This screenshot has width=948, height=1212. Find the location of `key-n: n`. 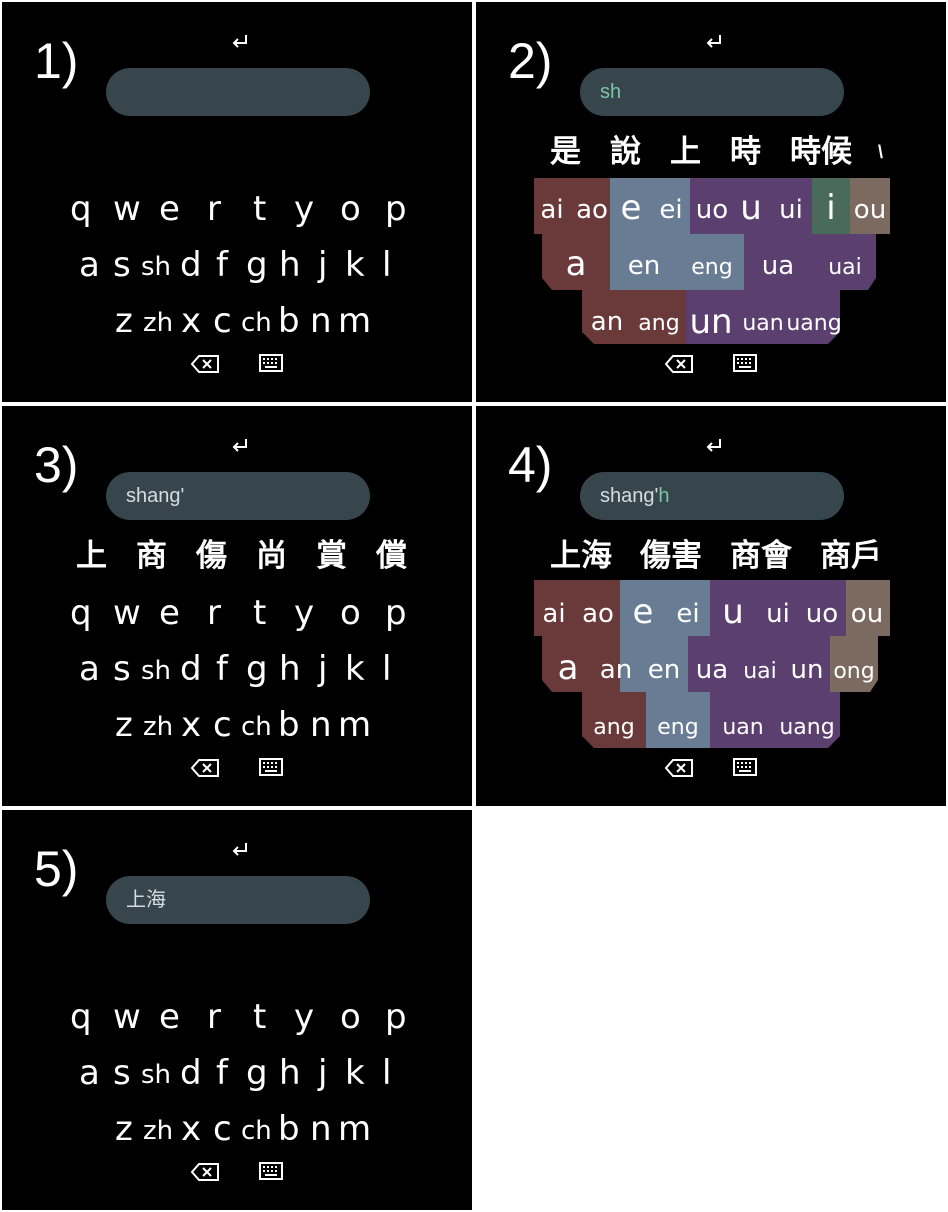

key-n: n is located at coordinates (321, 1129).